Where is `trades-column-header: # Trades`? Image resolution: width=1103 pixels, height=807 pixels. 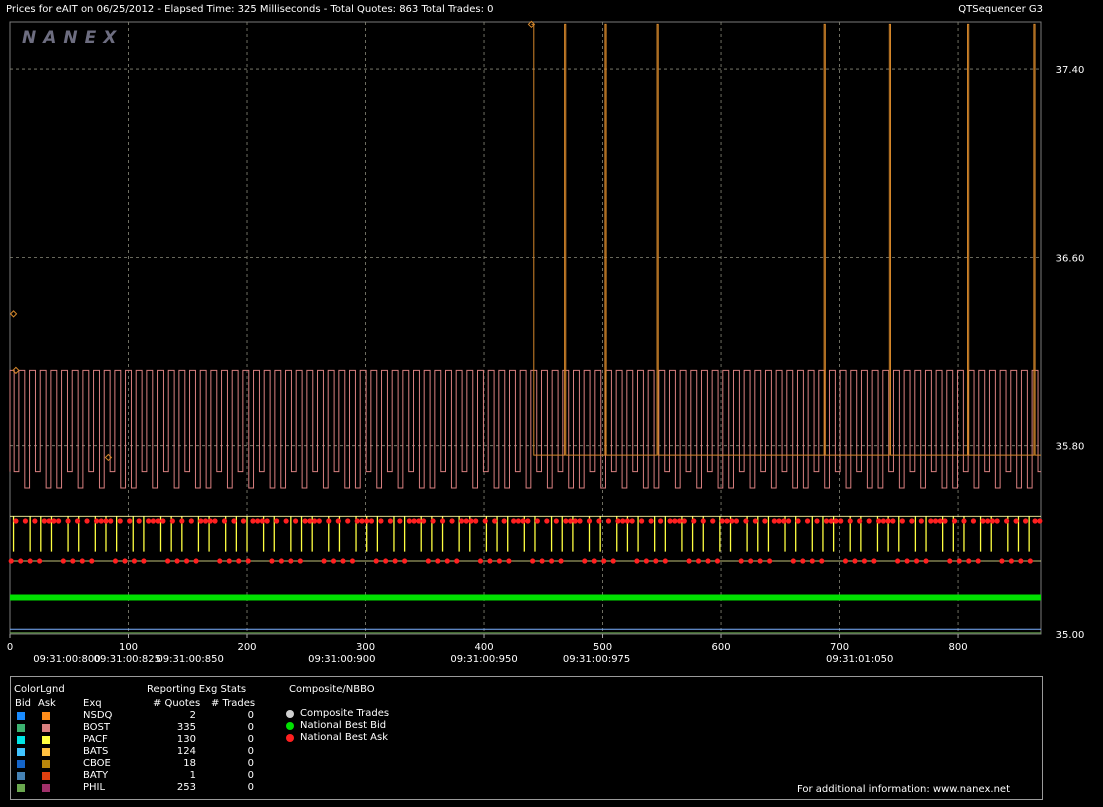
trades-column-header: # Trades is located at coordinates (233, 703).